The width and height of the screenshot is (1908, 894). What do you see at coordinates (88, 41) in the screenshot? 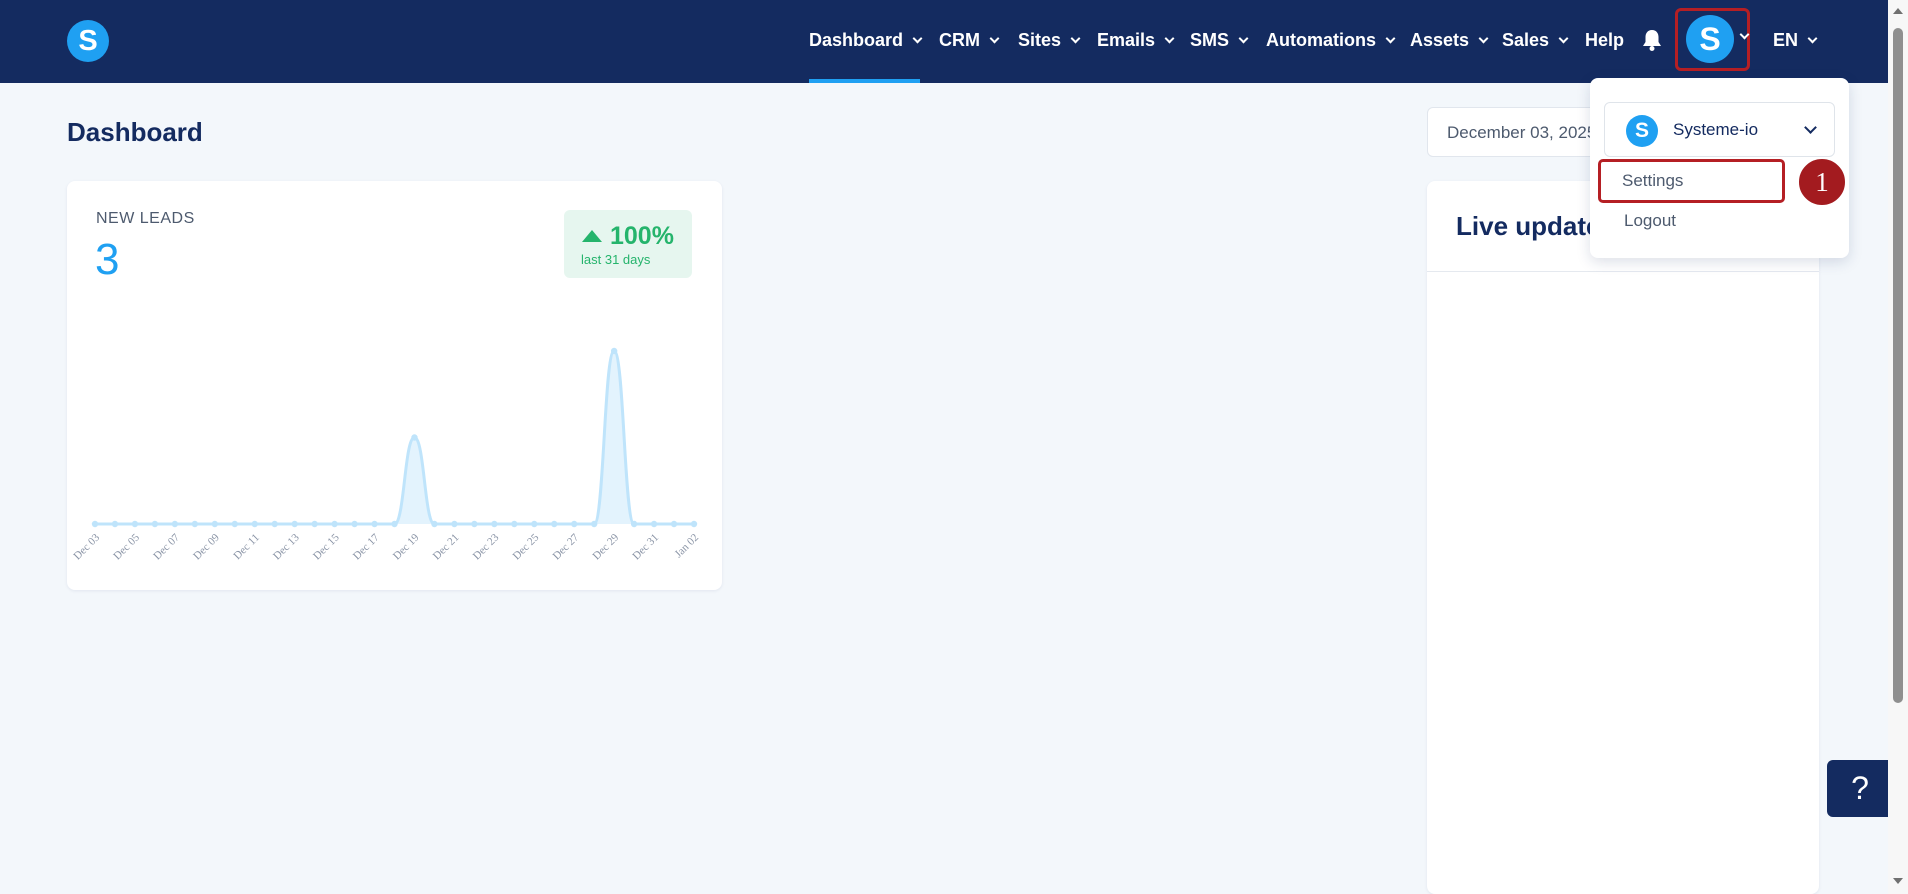
I see `systeme-logo: S` at bounding box center [88, 41].